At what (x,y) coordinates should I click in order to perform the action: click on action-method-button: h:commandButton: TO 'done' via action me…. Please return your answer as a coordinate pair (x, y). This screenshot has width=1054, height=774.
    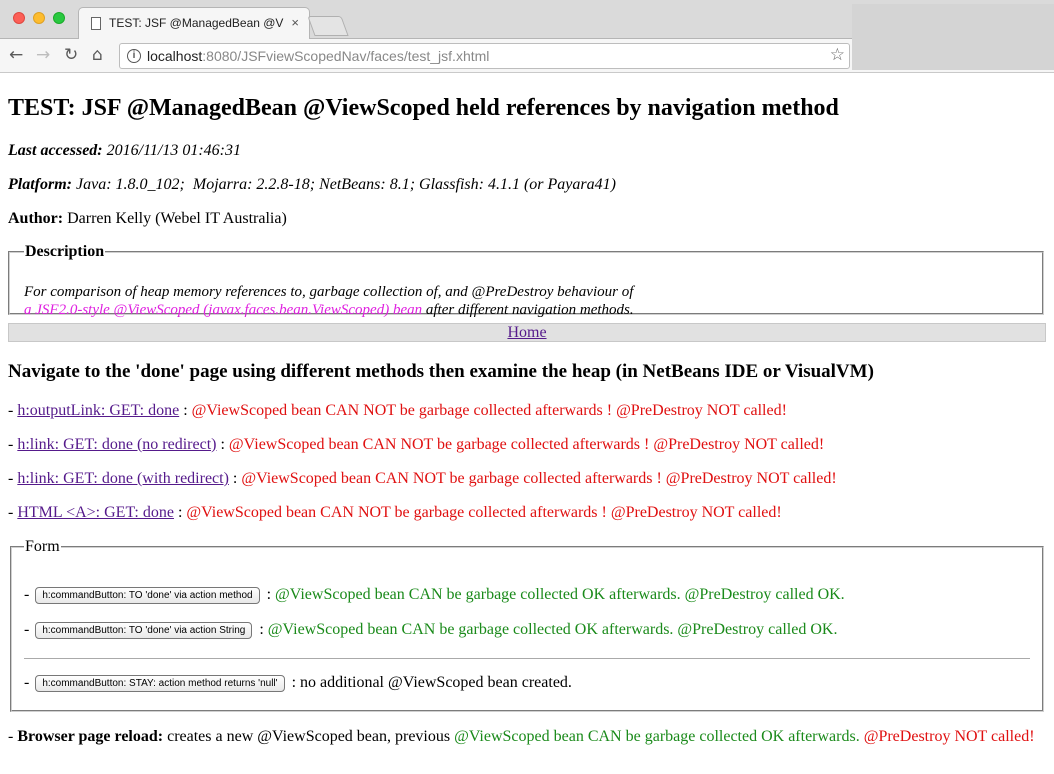
    Looking at the image, I should click on (147, 595).